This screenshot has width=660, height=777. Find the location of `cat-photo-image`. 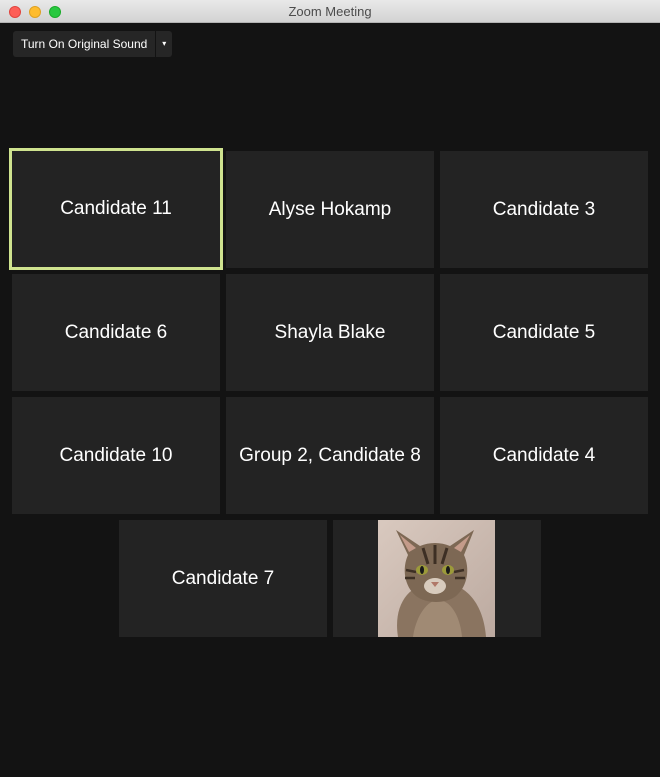

cat-photo-image is located at coordinates (436, 578).